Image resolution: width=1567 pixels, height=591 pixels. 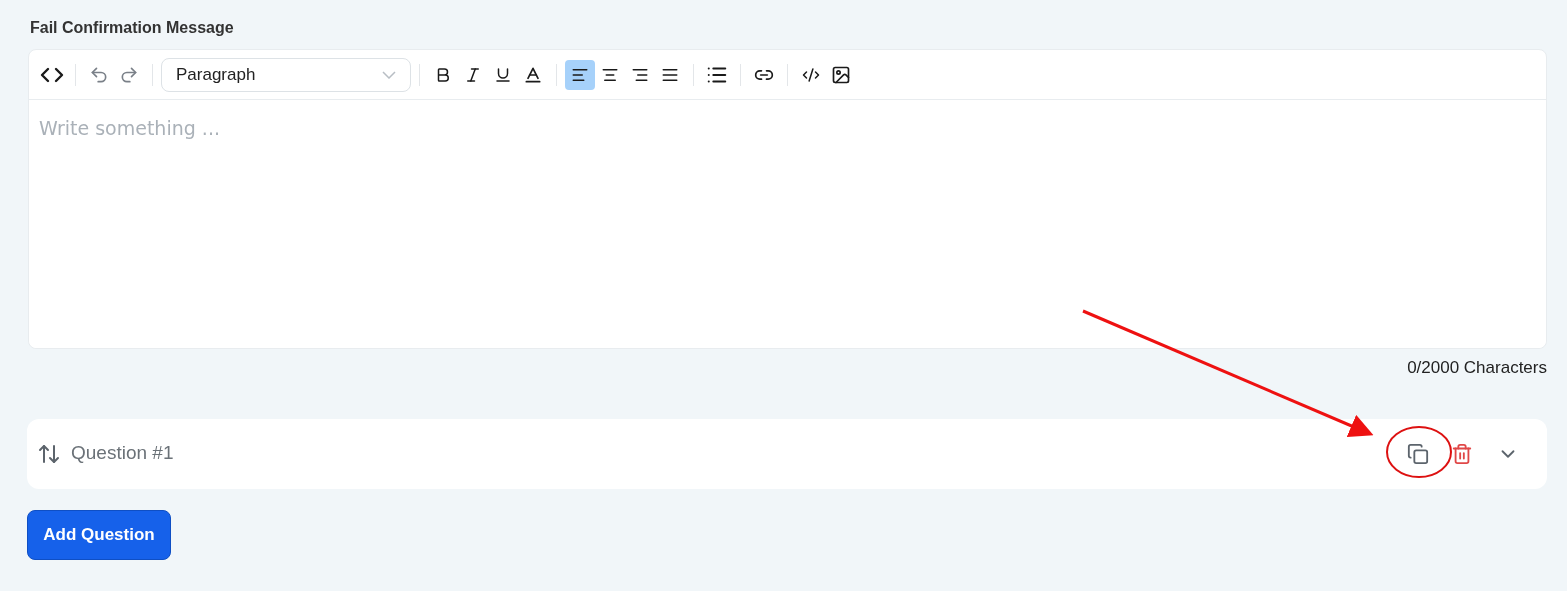 I want to click on undo-icon, so click(x=99, y=74).